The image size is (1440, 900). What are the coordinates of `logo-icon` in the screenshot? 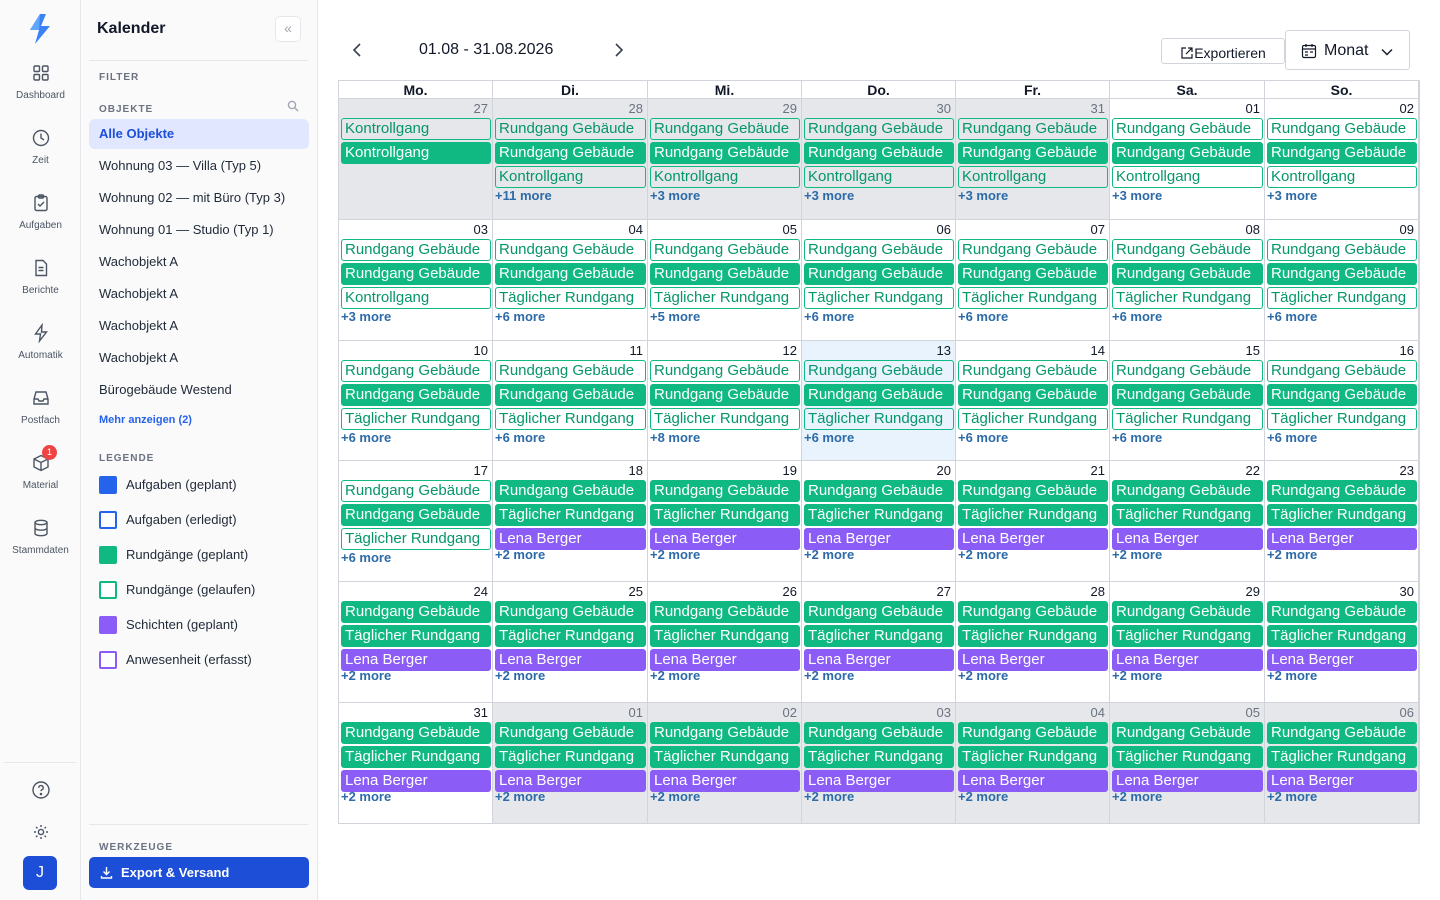 It's located at (40, 29).